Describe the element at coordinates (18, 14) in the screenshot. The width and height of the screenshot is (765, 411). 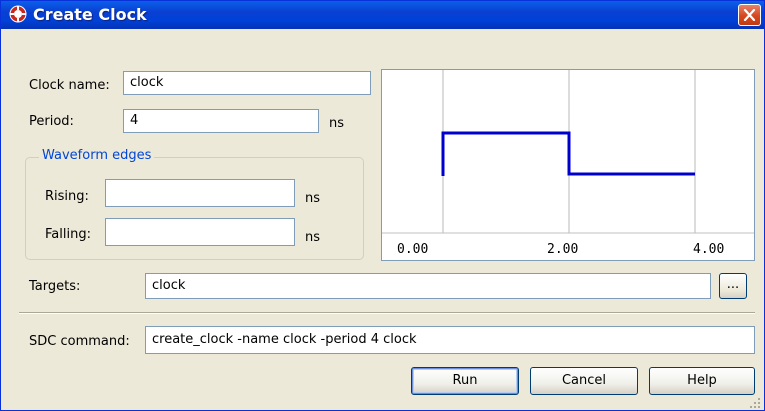
I see `clock-app-icon` at that location.